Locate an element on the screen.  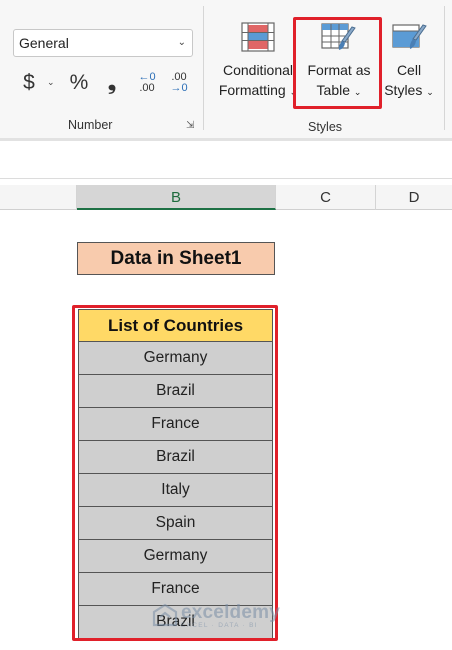
conditional-formatting-label-1: Conditional is located at coordinates (258, 70).